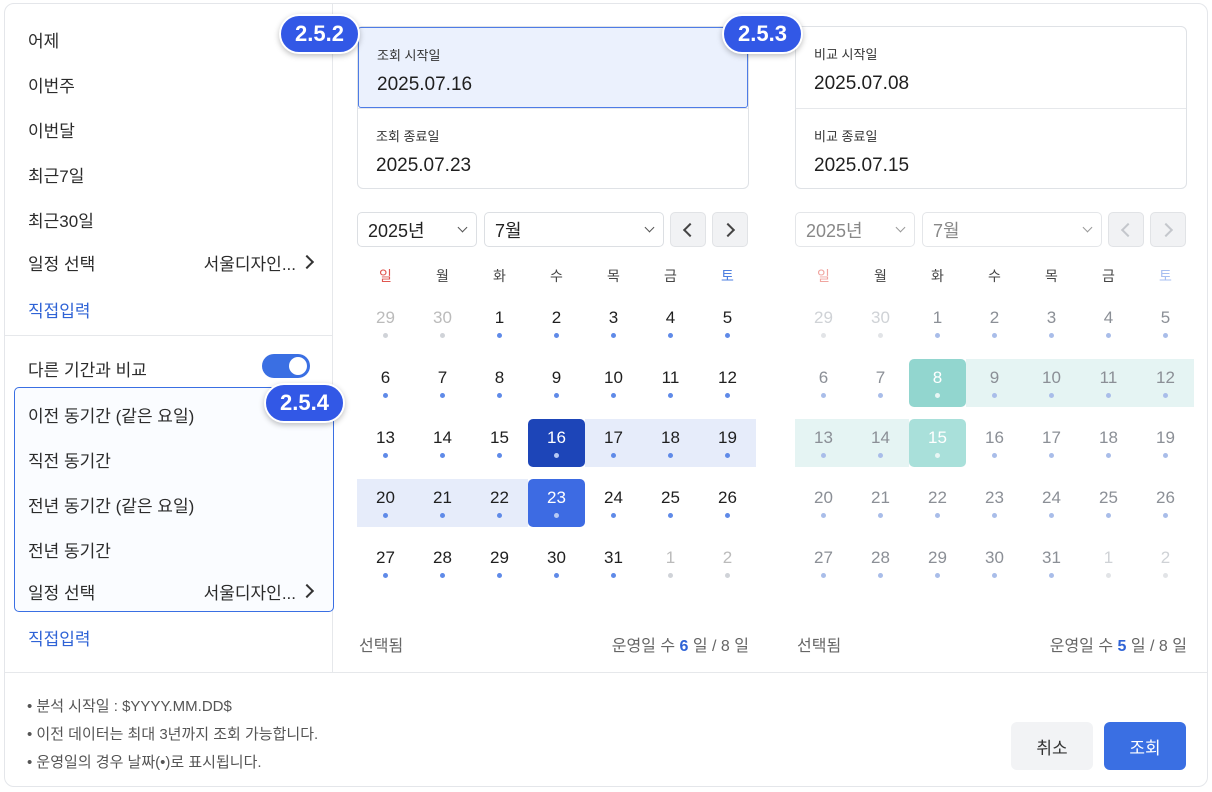 Image resolution: width=1212 pixels, height=792 pixels. I want to click on compare-day-cell: 11, so click(1108, 383).